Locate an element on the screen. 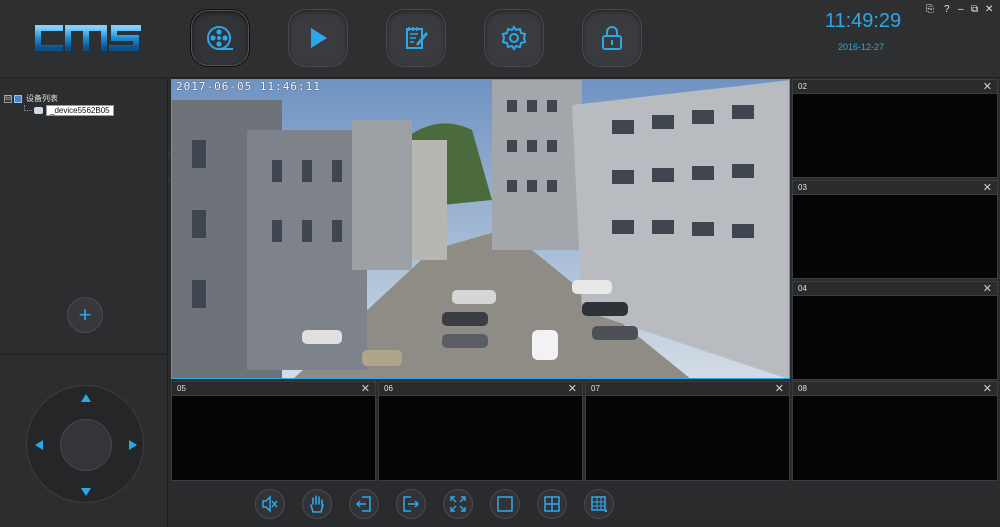 The image size is (1000, 527). fullscreen-icon is located at coordinates (458, 504).